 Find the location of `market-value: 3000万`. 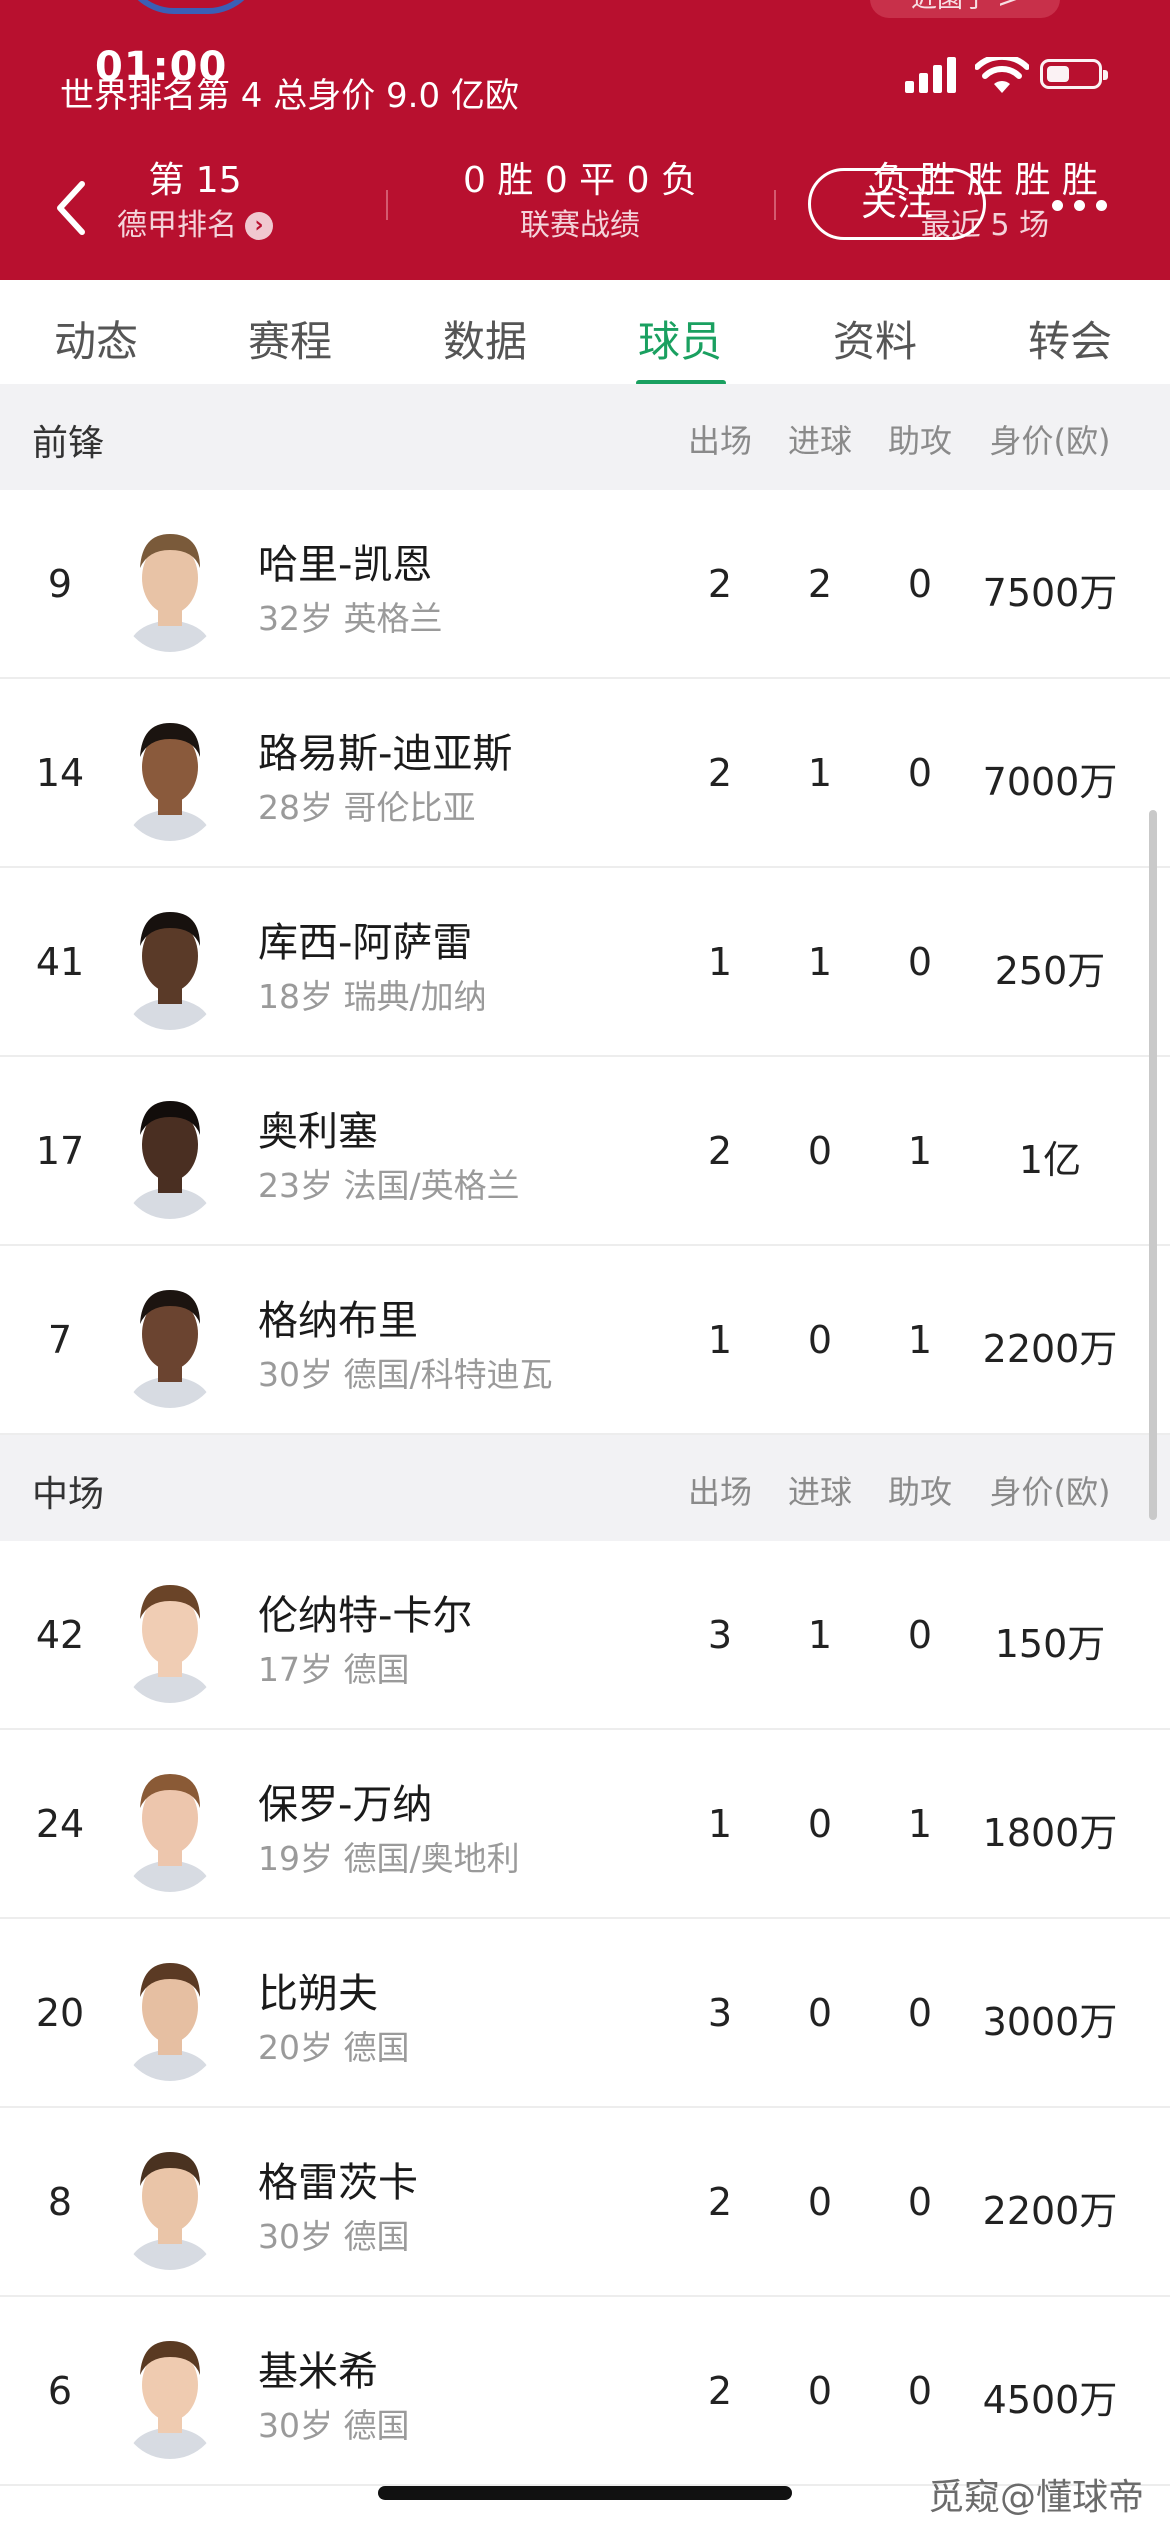

market-value: 3000万 is located at coordinates (1050, 2022).